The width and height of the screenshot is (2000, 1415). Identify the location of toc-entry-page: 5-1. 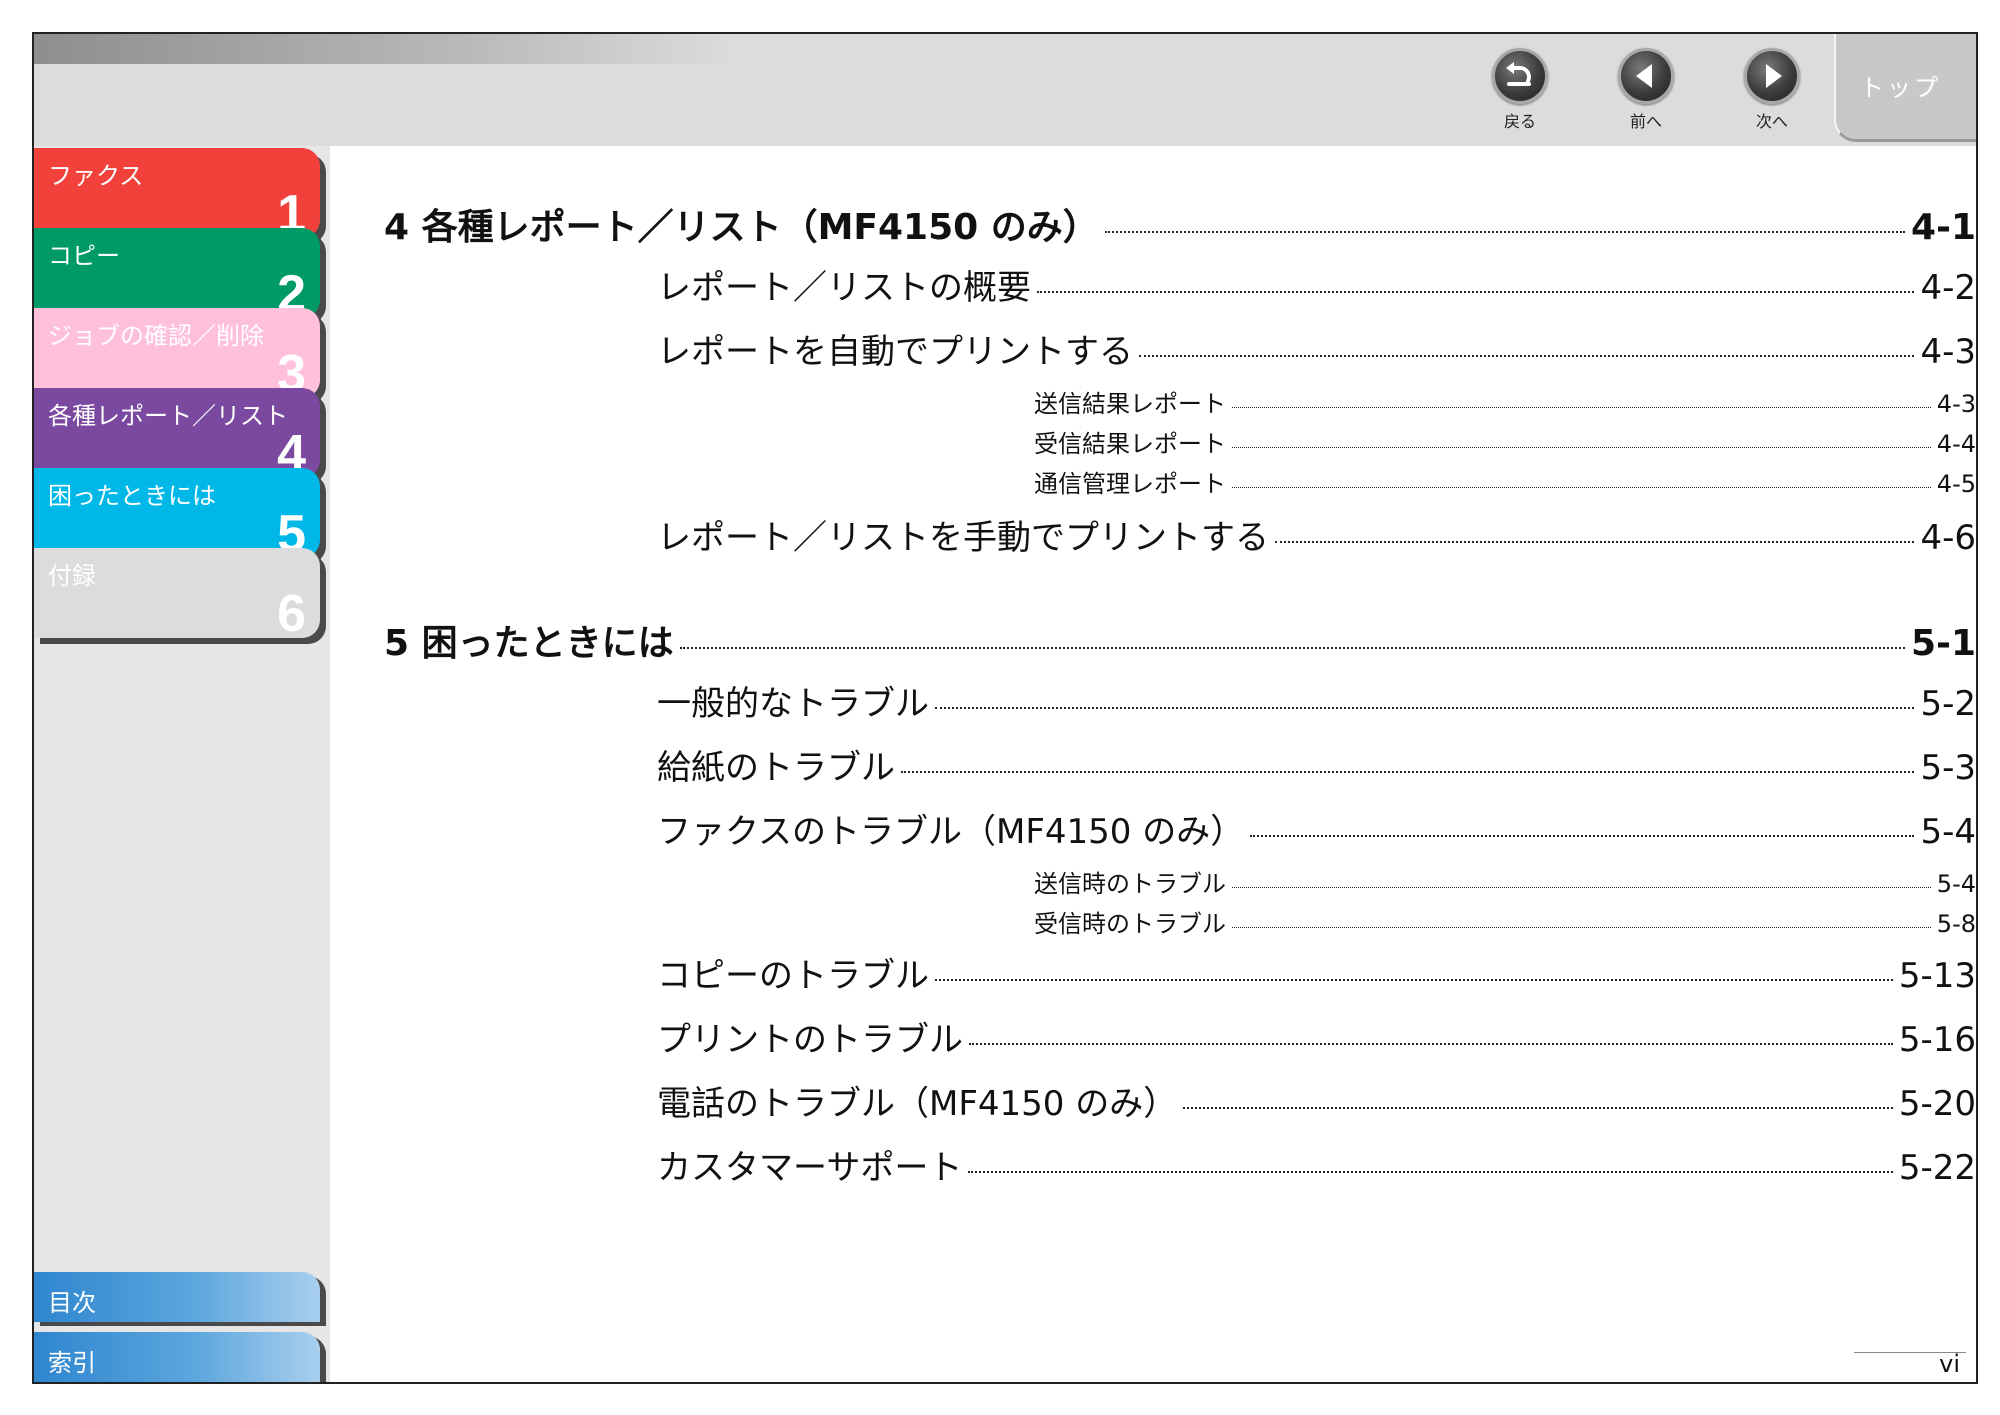
(1943, 643).